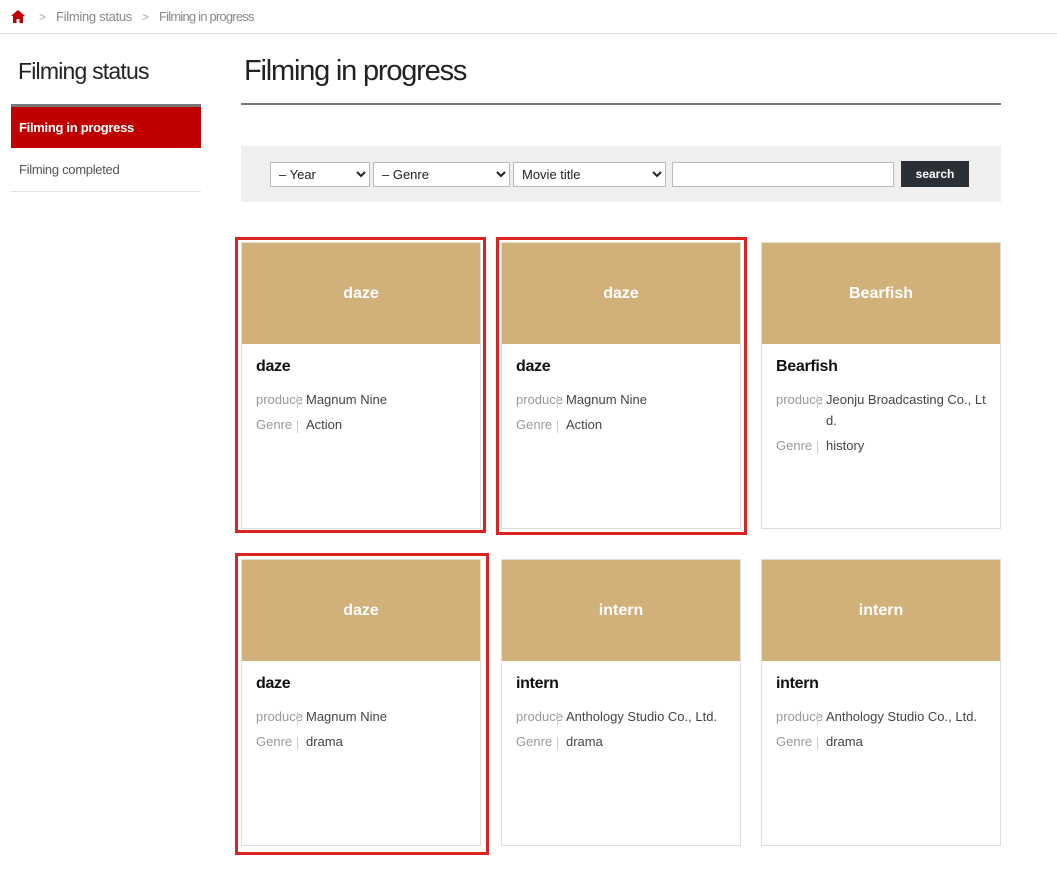 Image resolution: width=1057 pixels, height=879 pixels. What do you see at coordinates (881, 293) in the screenshot?
I see `movie-thumbnail: Bearfish` at bounding box center [881, 293].